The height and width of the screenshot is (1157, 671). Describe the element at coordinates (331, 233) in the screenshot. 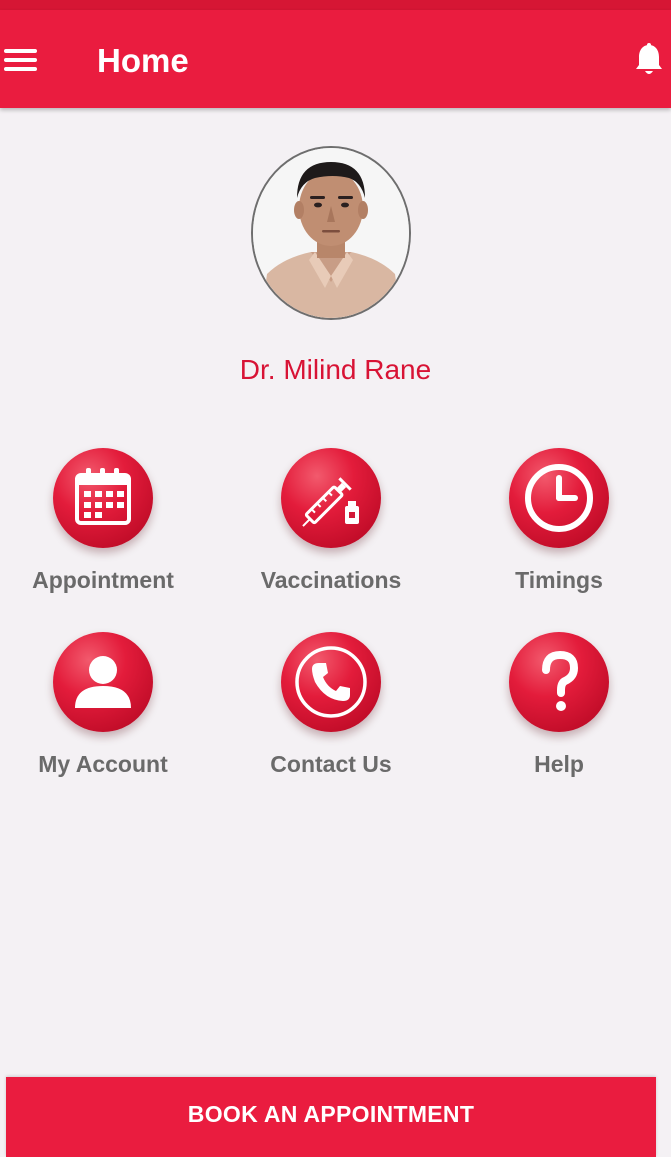

I see `doctor-avatar` at that location.